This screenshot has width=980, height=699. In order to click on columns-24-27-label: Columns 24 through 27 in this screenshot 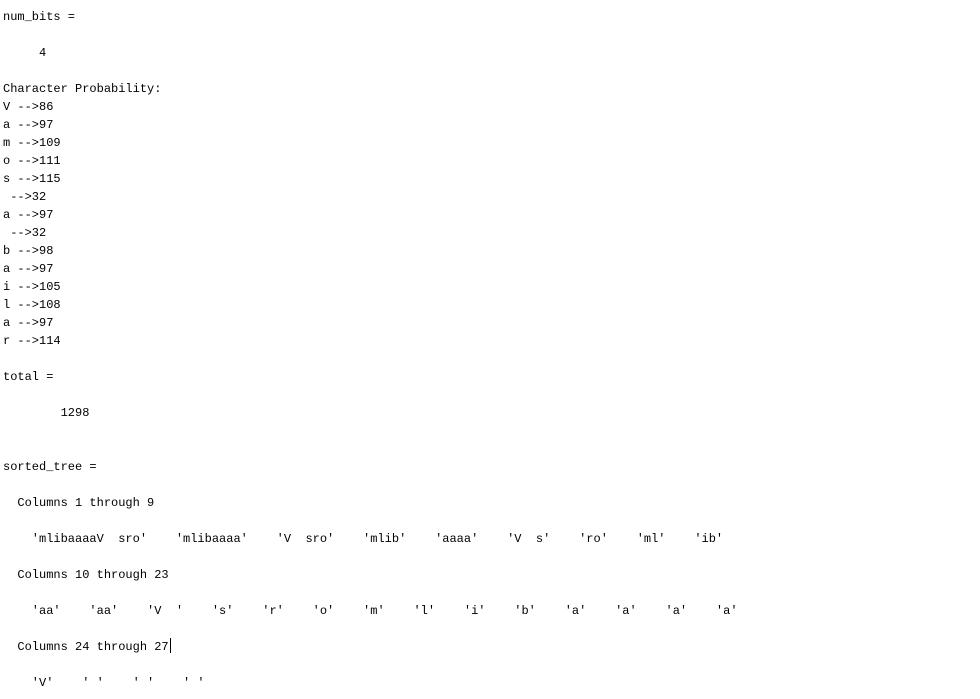, I will do `click(86, 647)`.